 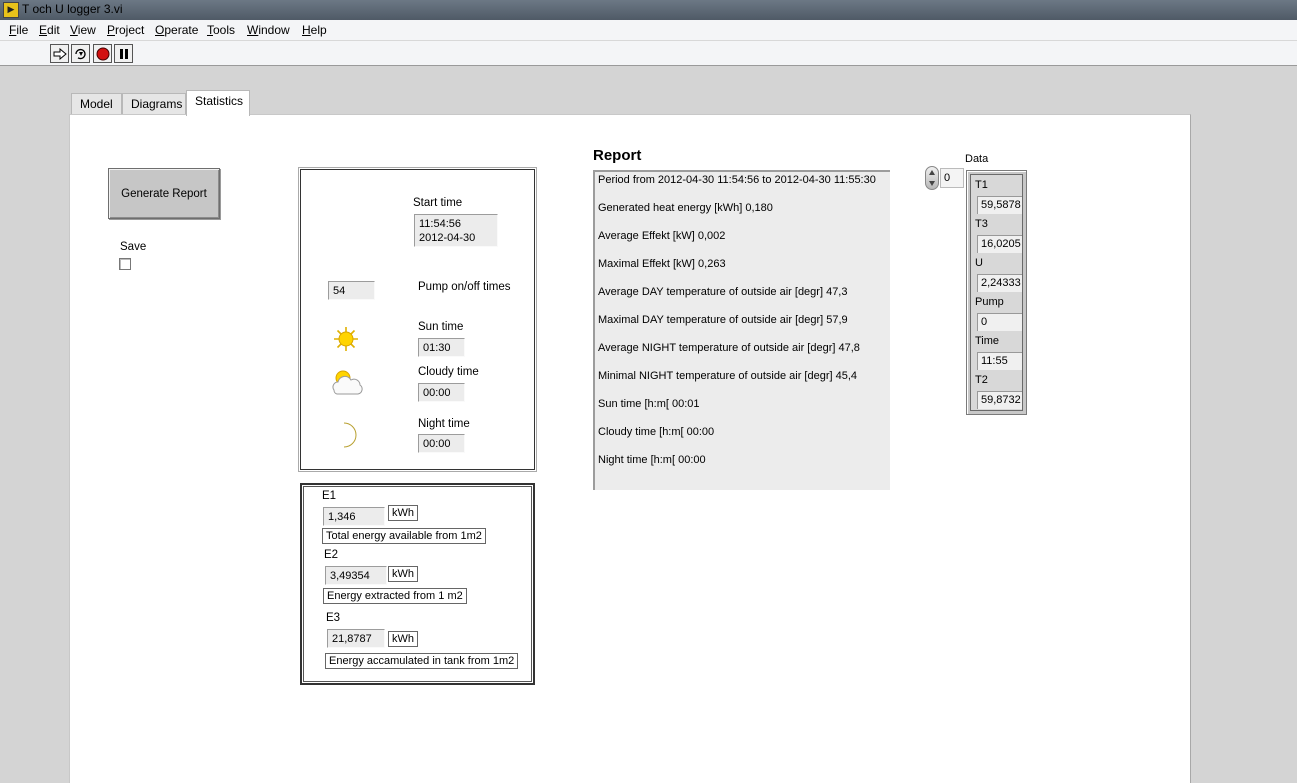 I want to click on report-line-sun-time: Sun time [h:m[ 00:01, so click(x=649, y=404).